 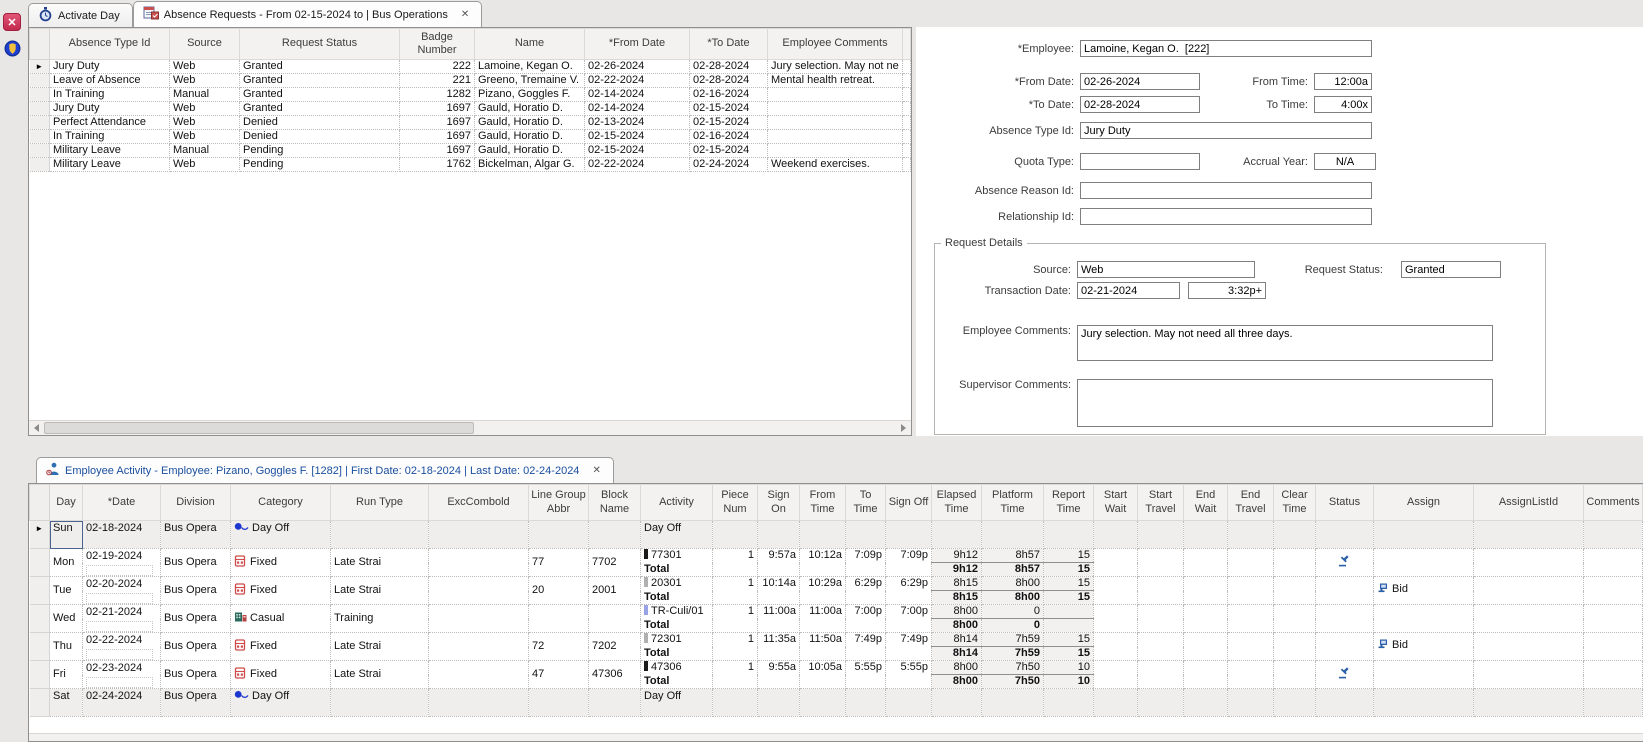 I want to click on cell-from-date: 02-22-2024, so click(x=637, y=80).